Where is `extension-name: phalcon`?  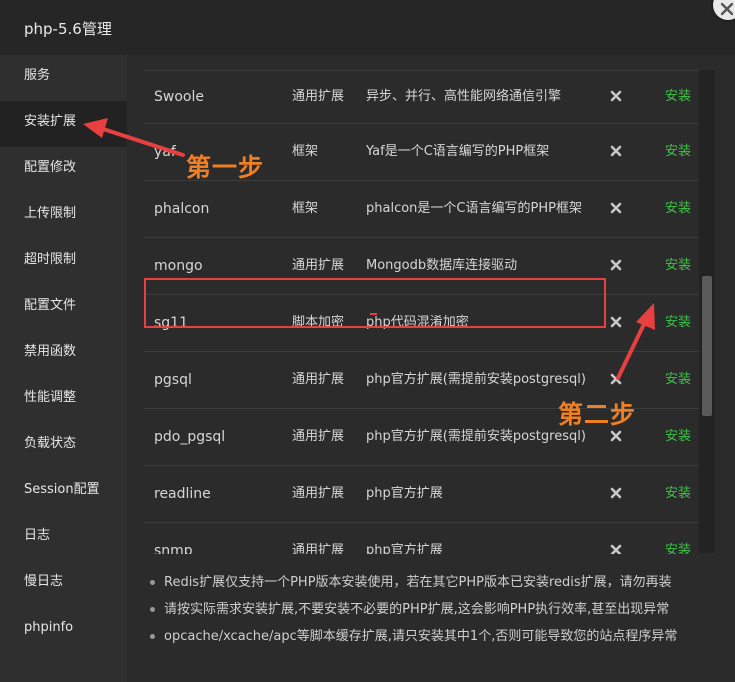
extension-name: phalcon is located at coordinates (218, 209).